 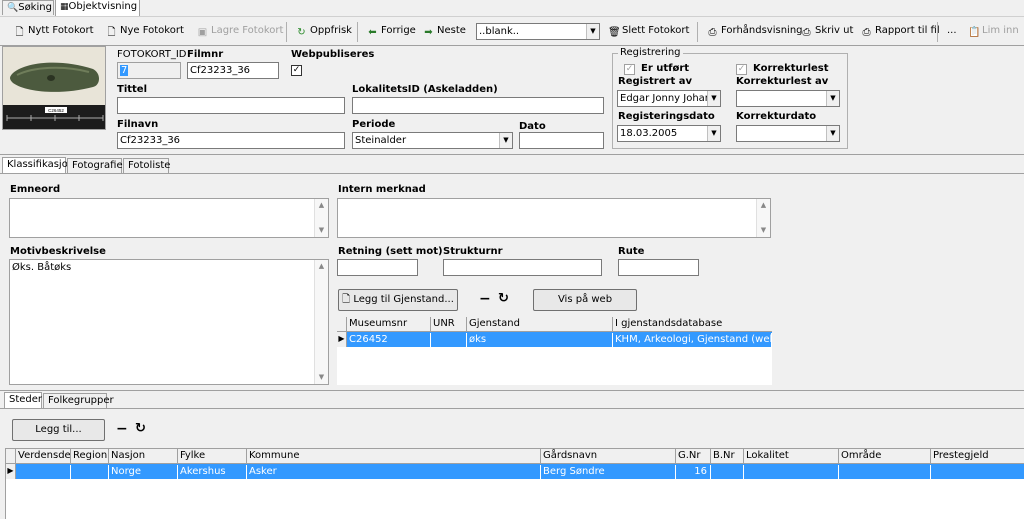 I want to click on registeringsdato-picker: 18.03.2005 ▼, so click(x=669, y=133).